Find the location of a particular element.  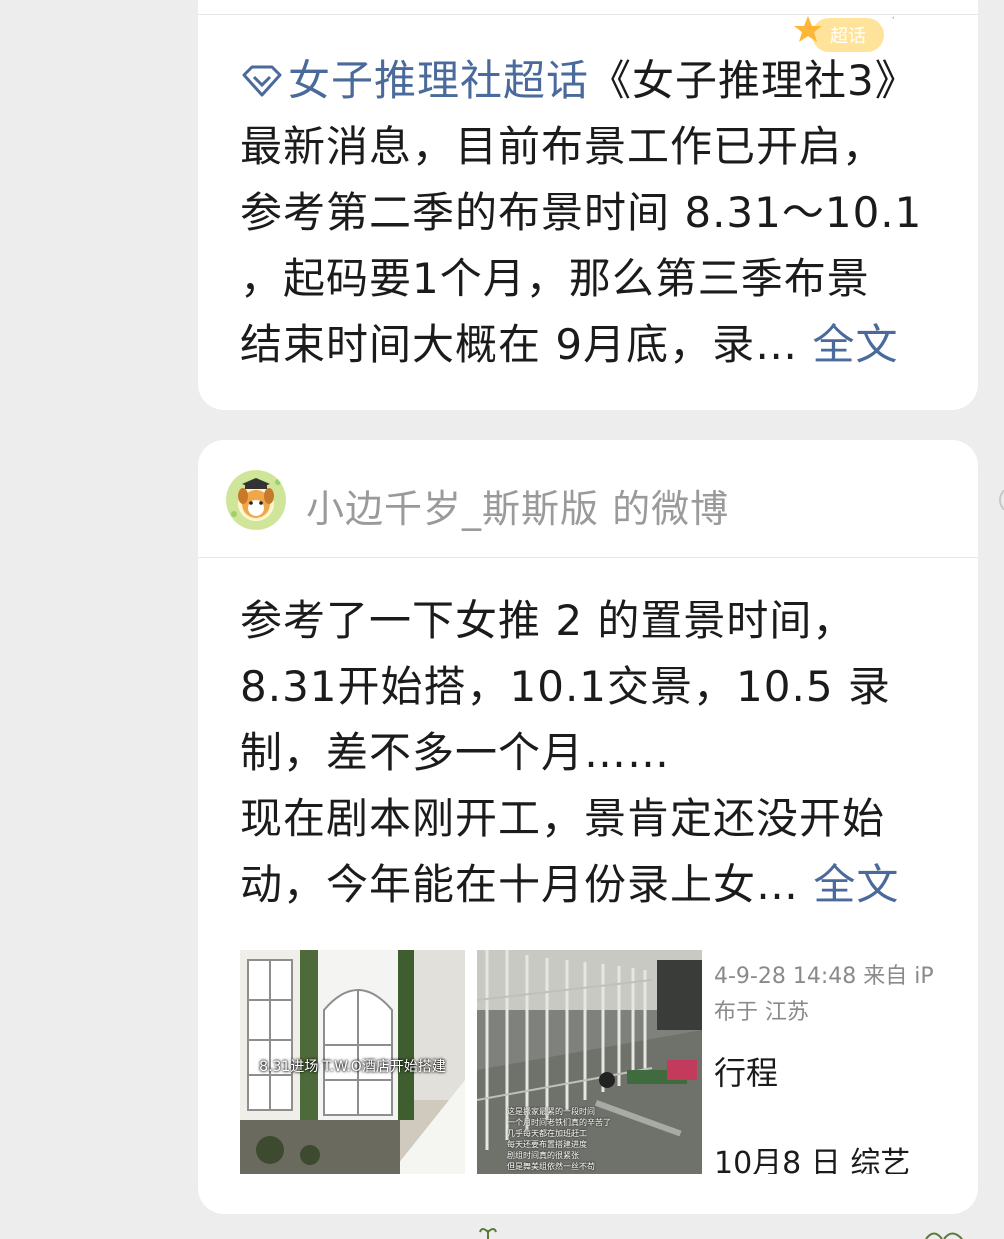

post-header: 小边千岁_斯斯版 的微博 is located at coordinates (588, 499).